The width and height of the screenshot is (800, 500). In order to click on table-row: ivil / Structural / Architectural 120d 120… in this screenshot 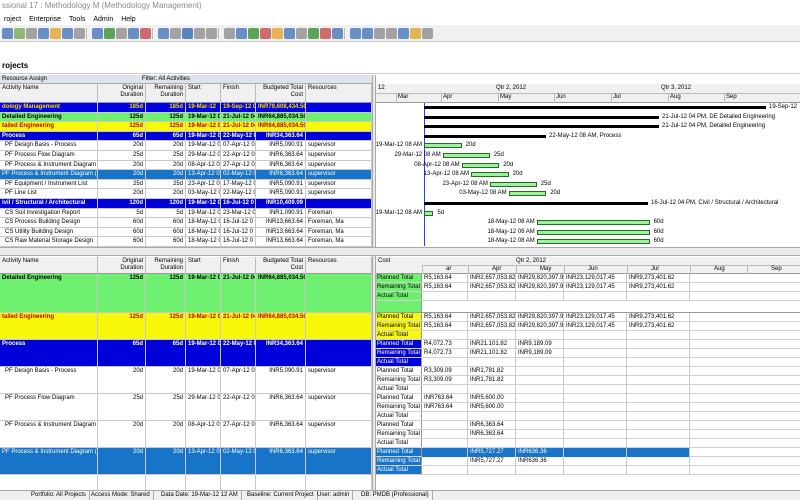, I will do `click(186, 204)`.